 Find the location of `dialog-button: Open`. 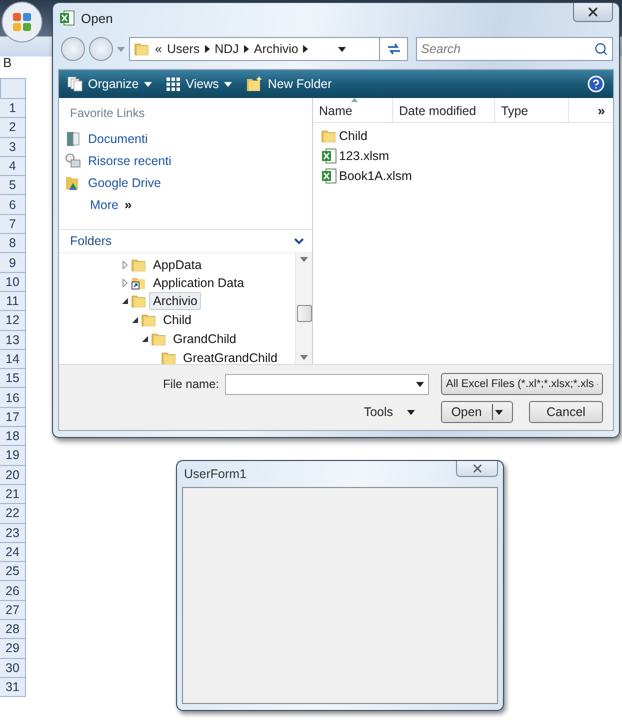

dialog-button: Open is located at coordinates (477, 412).